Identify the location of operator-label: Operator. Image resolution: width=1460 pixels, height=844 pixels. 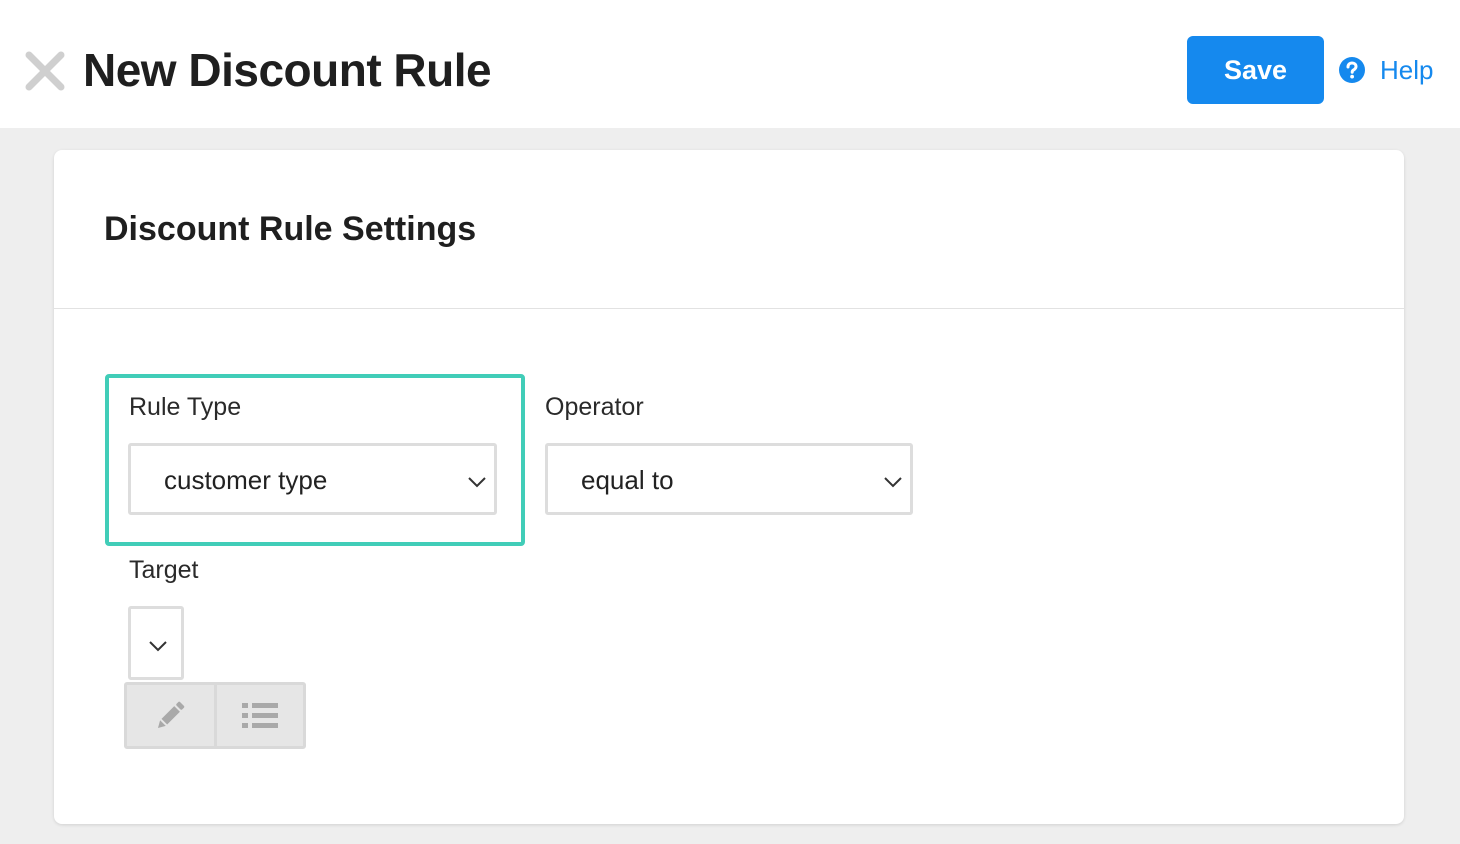
(594, 407).